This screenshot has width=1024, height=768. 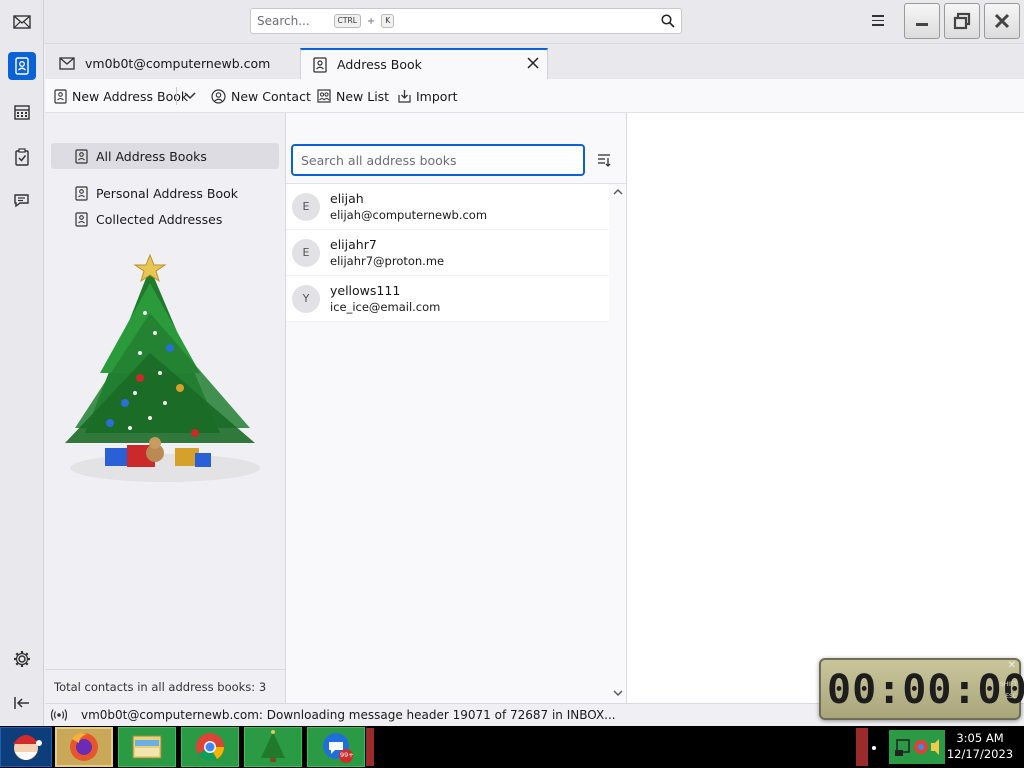 I want to click on contact-name: elijahr7, so click(x=353, y=244).